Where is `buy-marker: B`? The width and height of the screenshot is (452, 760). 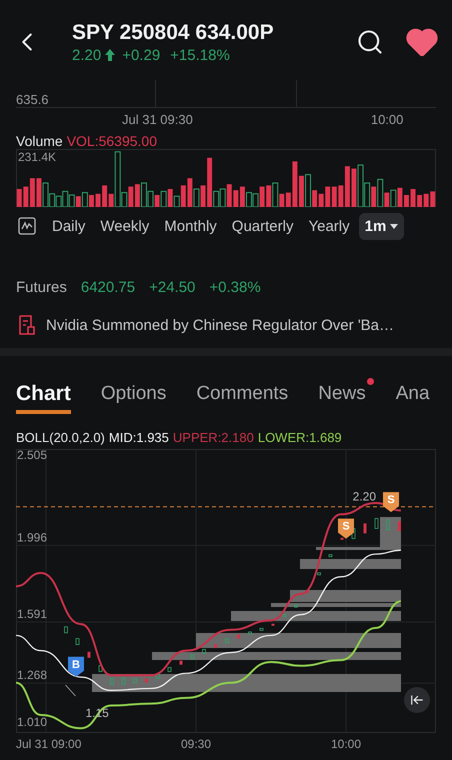
buy-marker: B is located at coordinates (76, 666).